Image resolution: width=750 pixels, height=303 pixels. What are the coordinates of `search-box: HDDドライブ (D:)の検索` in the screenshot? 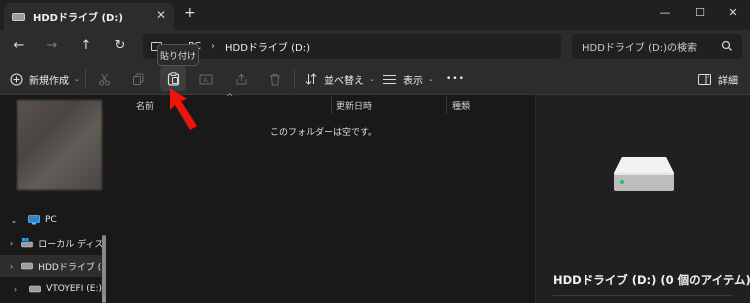 It's located at (657, 46).